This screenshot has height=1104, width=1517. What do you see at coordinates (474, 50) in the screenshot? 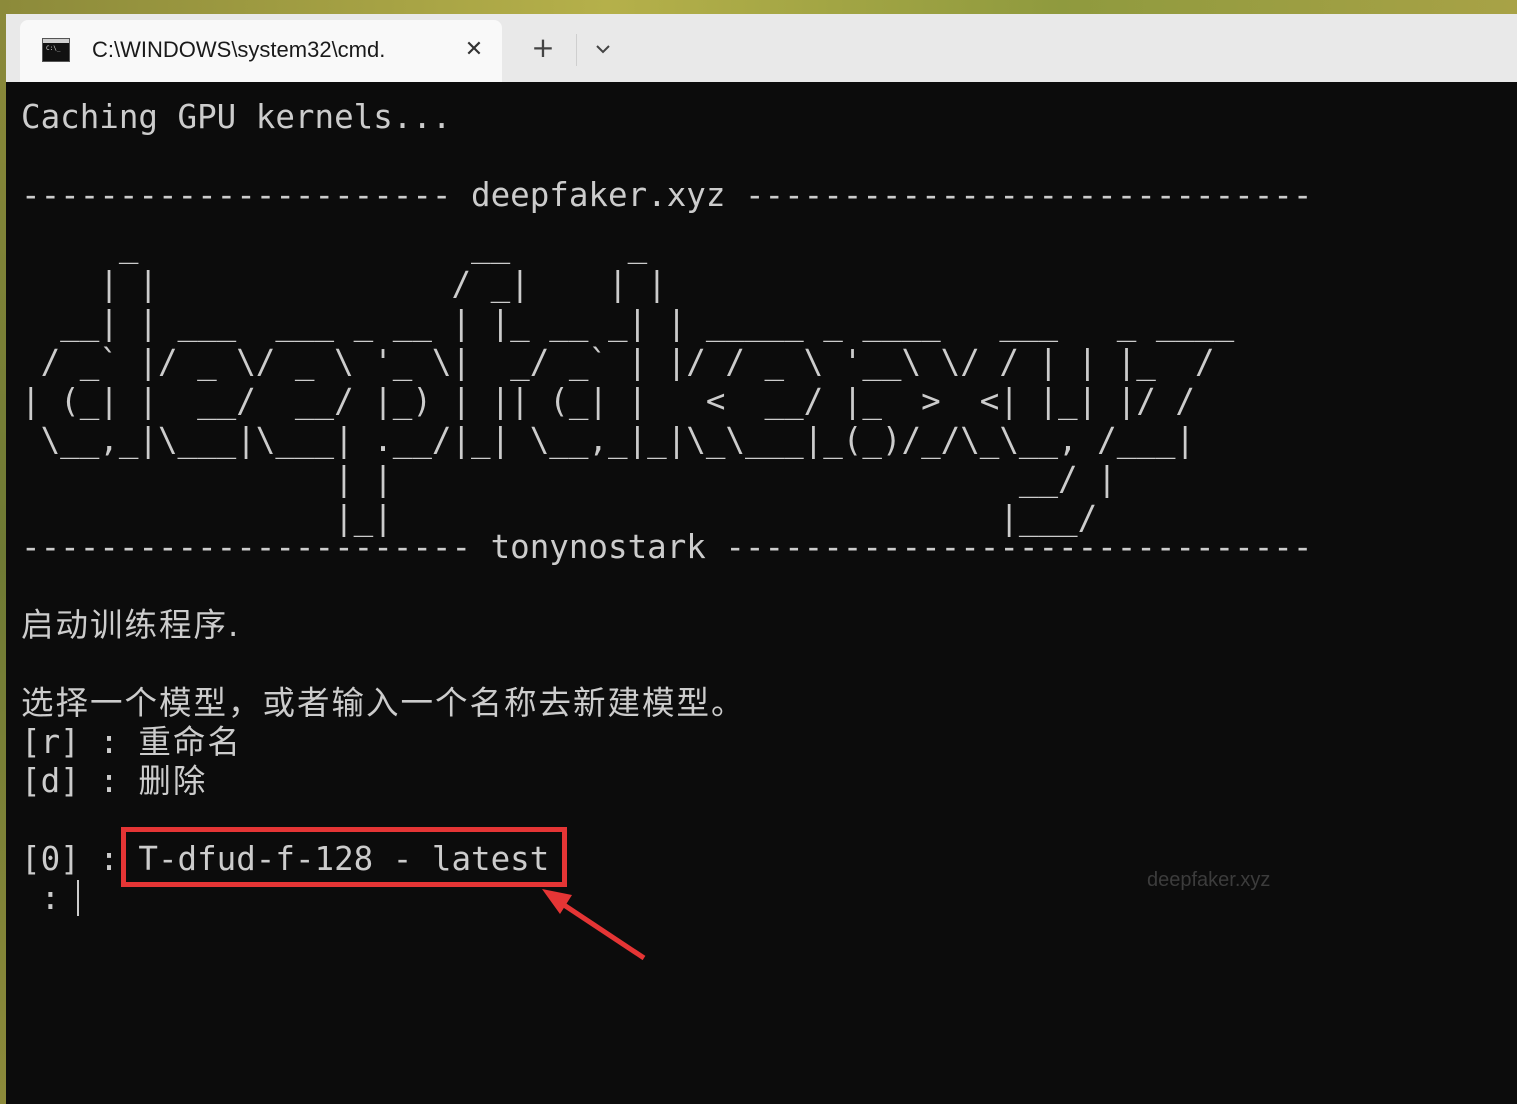
I see `close-icon: ✕` at bounding box center [474, 50].